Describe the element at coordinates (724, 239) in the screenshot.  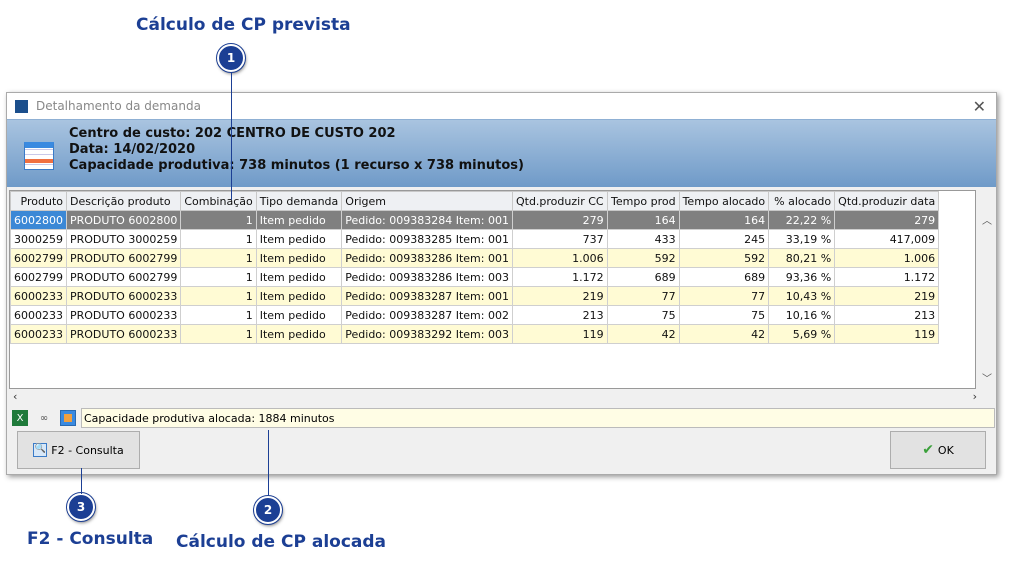
I see `table-cell: 245` at that location.